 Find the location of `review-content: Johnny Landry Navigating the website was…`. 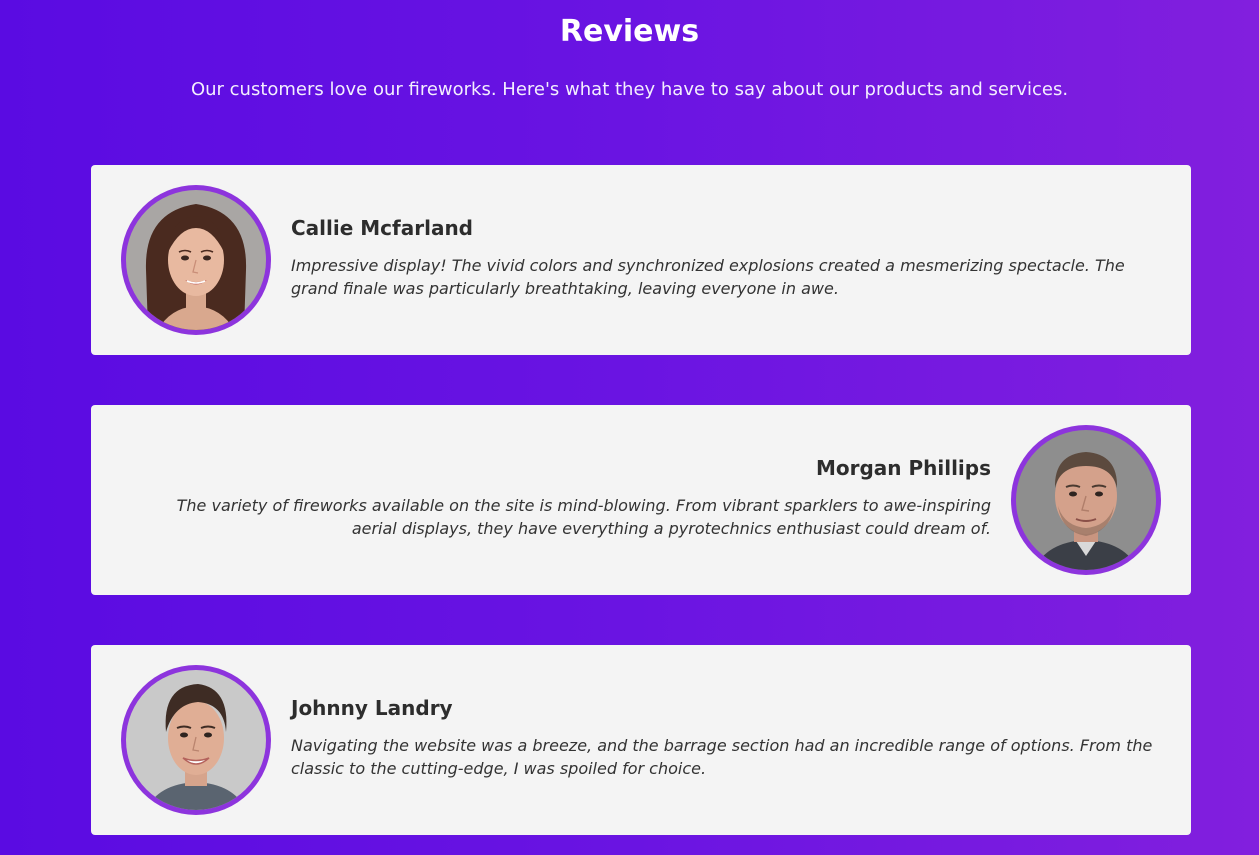

review-content: Johnny Landry Navigating the website was… is located at coordinates (726, 737).